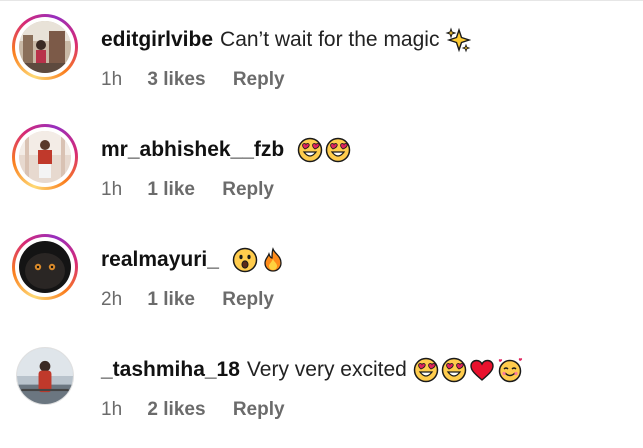  What do you see at coordinates (192, 150) in the screenshot?
I see `username-link: mr_abhishek__fzb` at bounding box center [192, 150].